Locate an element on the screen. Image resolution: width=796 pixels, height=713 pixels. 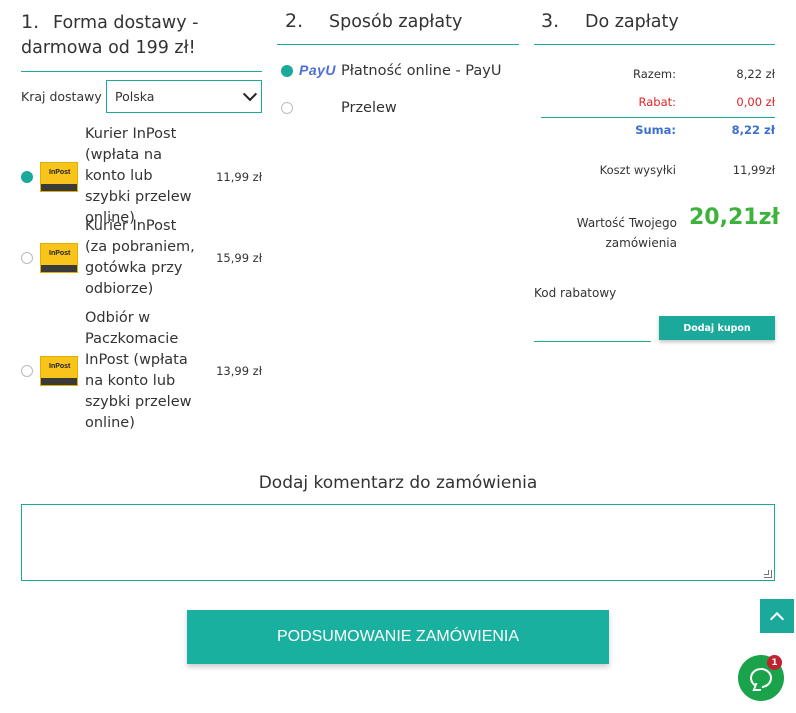
shipping-cost-value: 11,99zł is located at coordinates (753, 170).